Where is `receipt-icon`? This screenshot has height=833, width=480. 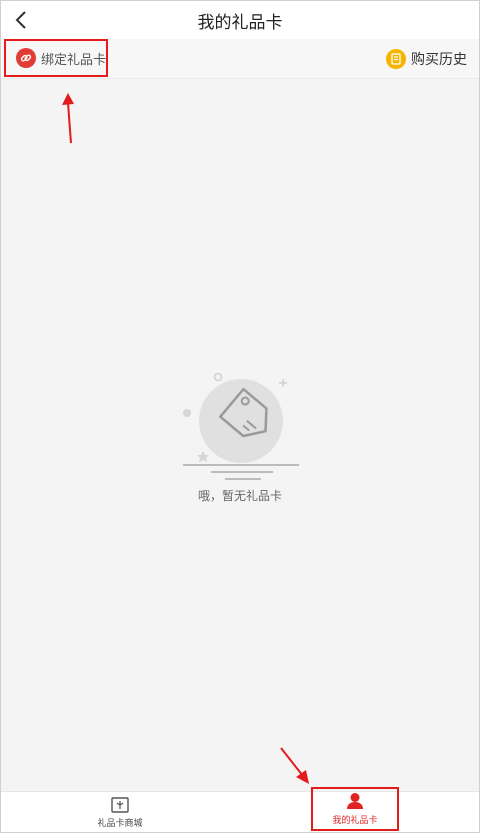 receipt-icon is located at coordinates (396, 59).